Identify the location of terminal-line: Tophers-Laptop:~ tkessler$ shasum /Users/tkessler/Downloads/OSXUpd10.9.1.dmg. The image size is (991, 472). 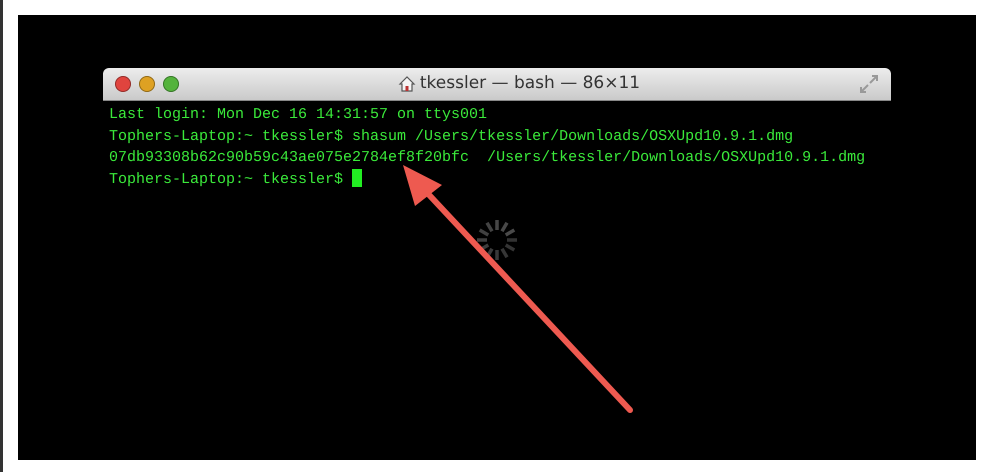
(451, 136).